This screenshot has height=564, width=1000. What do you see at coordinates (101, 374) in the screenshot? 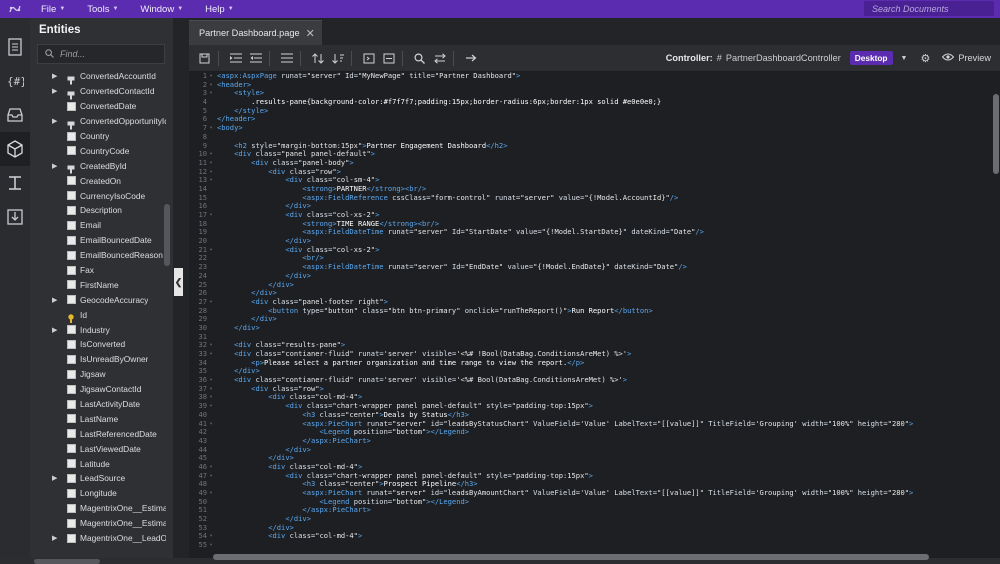
I see `tree-item: Jigsaw` at bounding box center [101, 374].